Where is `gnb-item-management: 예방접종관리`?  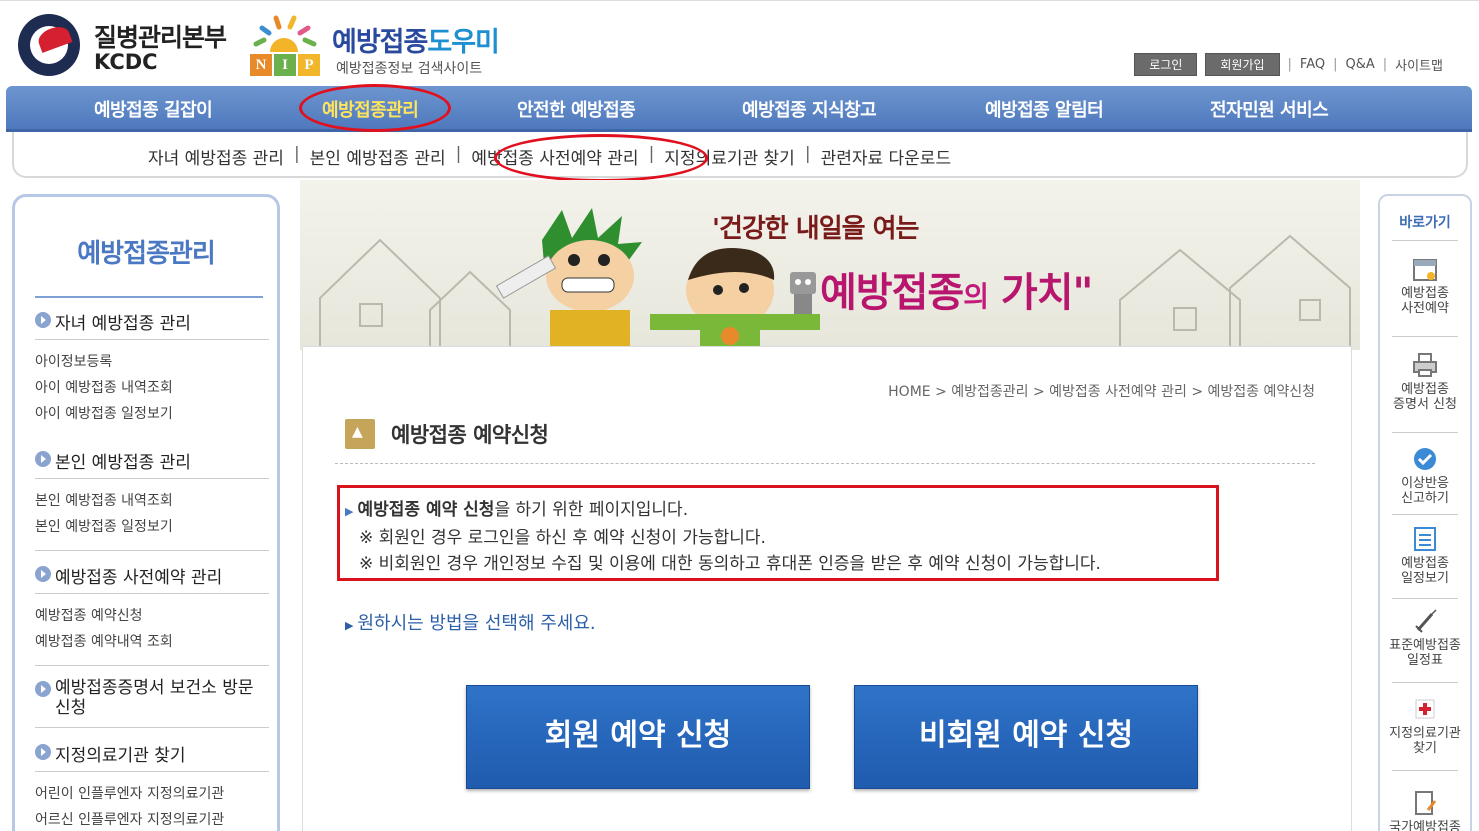
gnb-item-management: 예방접종관리 is located at coordinates (370, 109).